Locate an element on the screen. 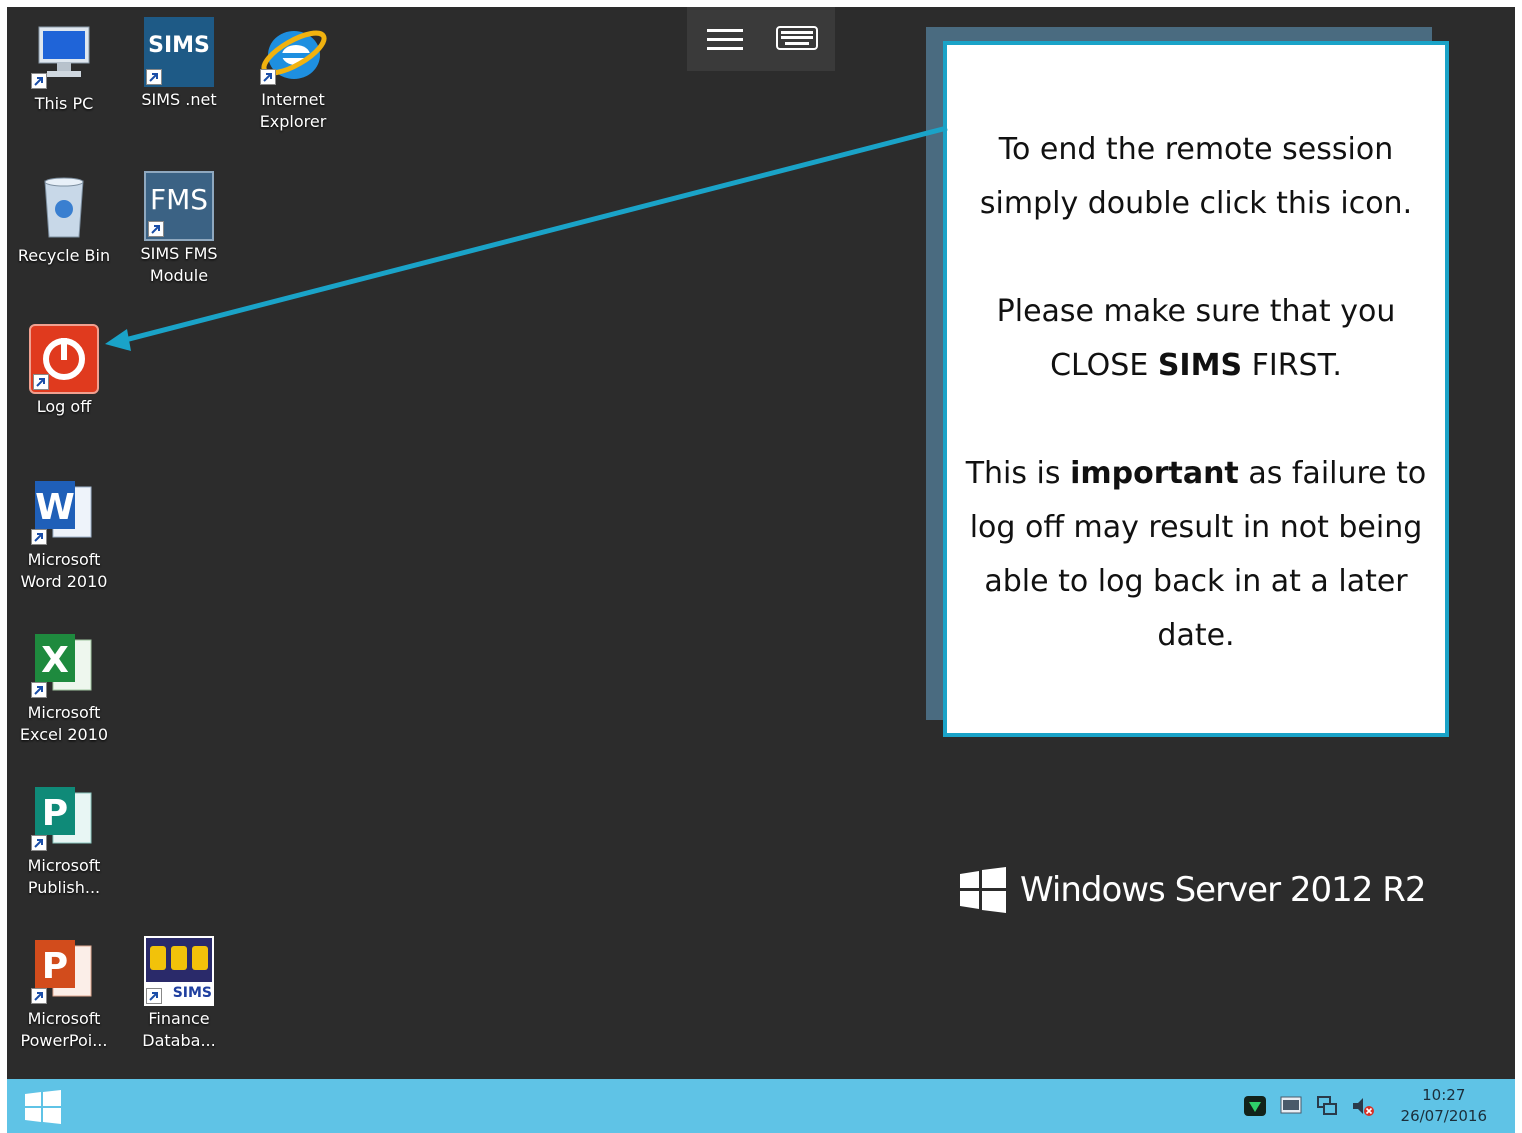  volume-muted-icon is located at coordinates (1363, 1108).